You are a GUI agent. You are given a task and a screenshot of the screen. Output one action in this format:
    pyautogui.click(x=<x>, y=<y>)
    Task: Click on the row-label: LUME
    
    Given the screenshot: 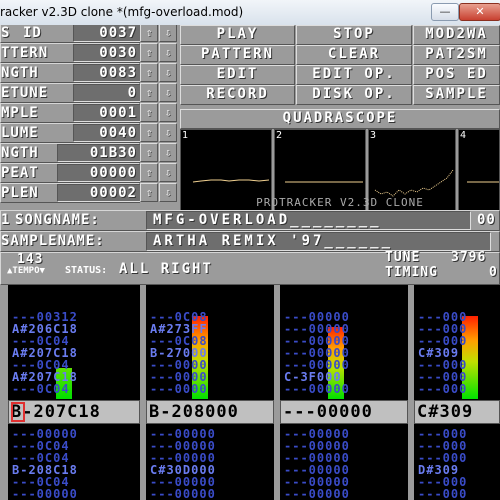 What is the action you would take?
    pyautogui.click(x=20, y=133)
    